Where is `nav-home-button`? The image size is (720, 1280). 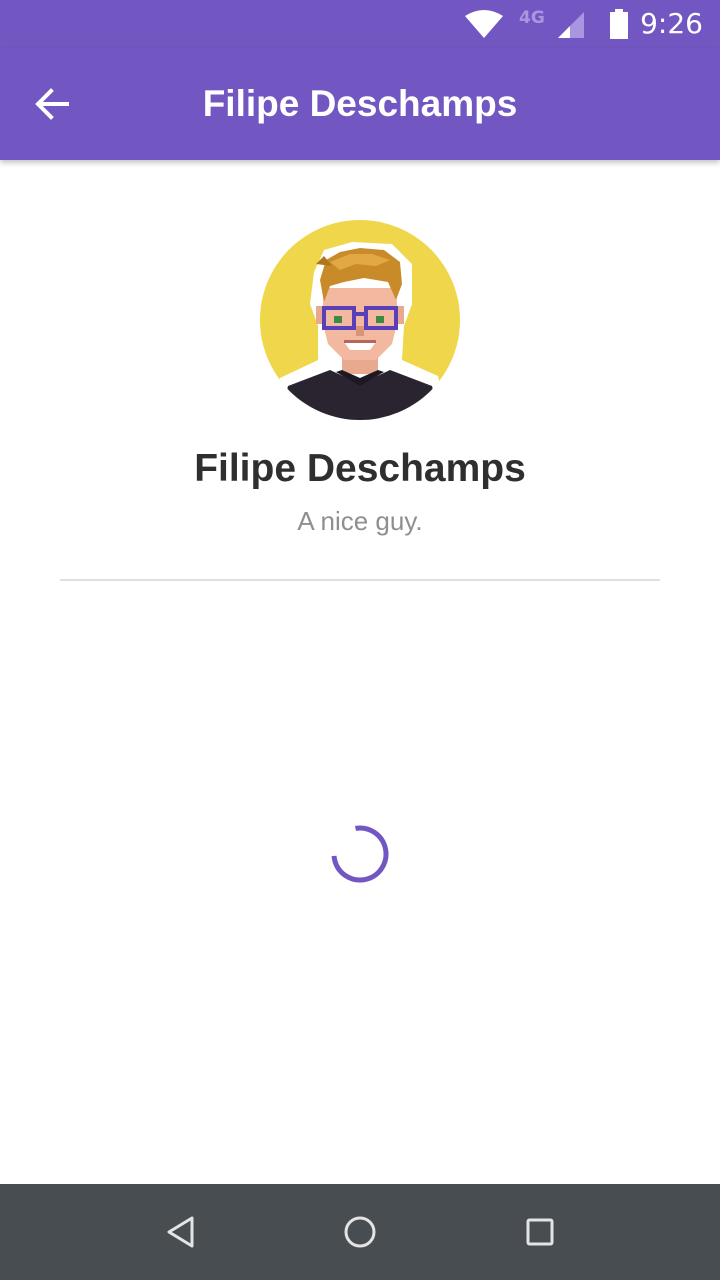 nav-home-button is located at coordinates (360, 1232).